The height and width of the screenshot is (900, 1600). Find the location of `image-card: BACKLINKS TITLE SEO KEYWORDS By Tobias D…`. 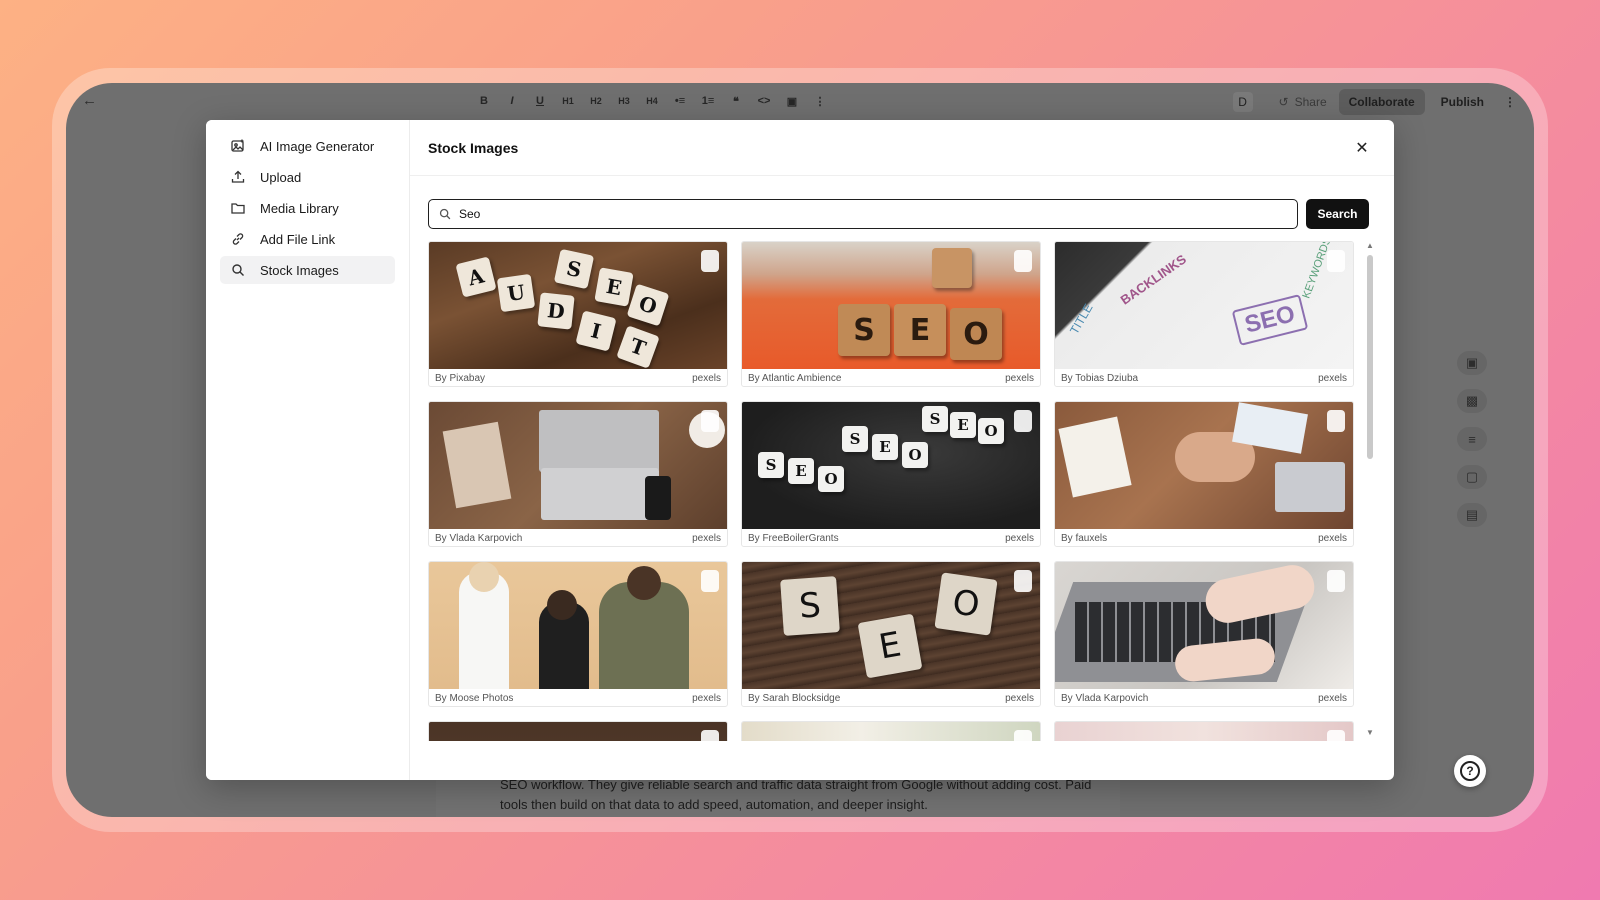

image-card: BACKLINKS TITLE SEO KEYWORDS By Tobias D… is located at coordinates (1204, 314).